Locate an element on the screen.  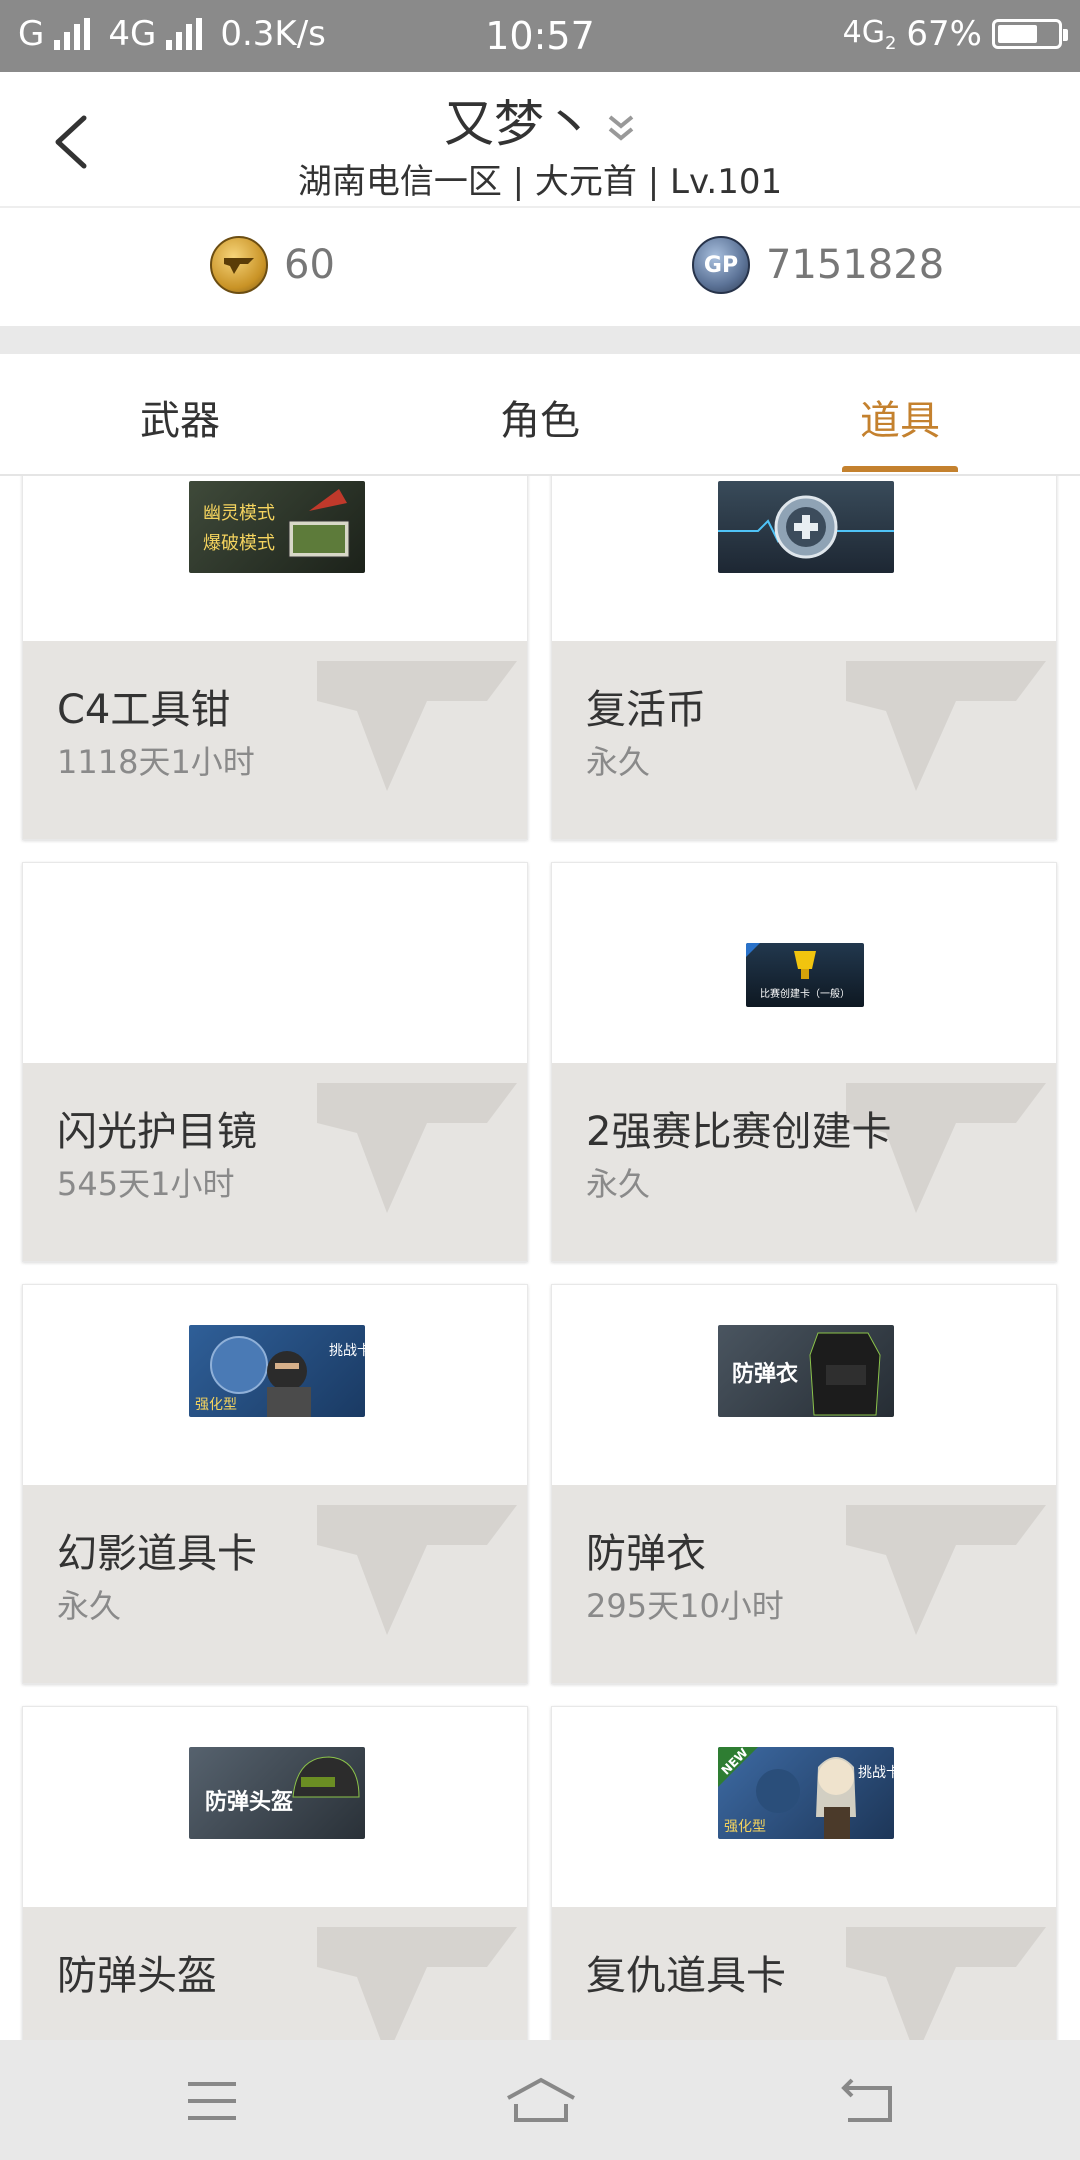
item-card: 幽灵模式 爆破模式 C4工具钳 1118天1小时 is located at coordinates (275, 658).